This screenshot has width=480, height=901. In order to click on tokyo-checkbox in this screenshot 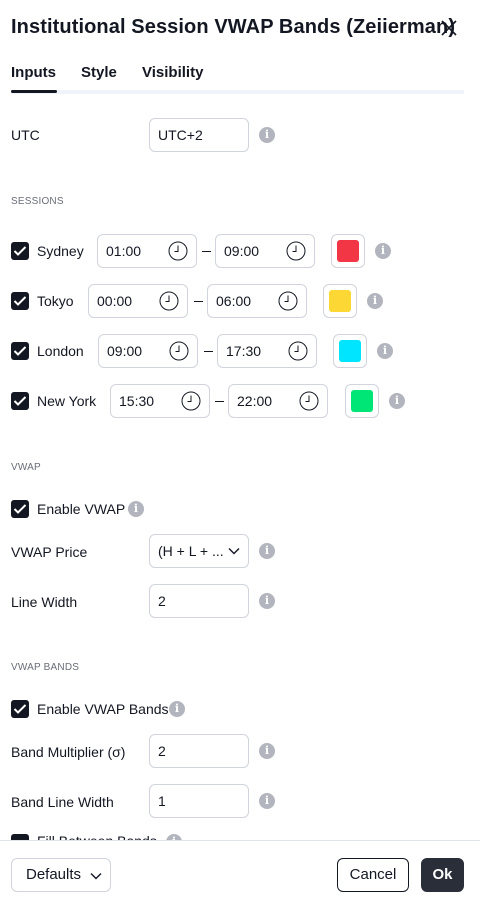, I will do `click(20, 301)`.